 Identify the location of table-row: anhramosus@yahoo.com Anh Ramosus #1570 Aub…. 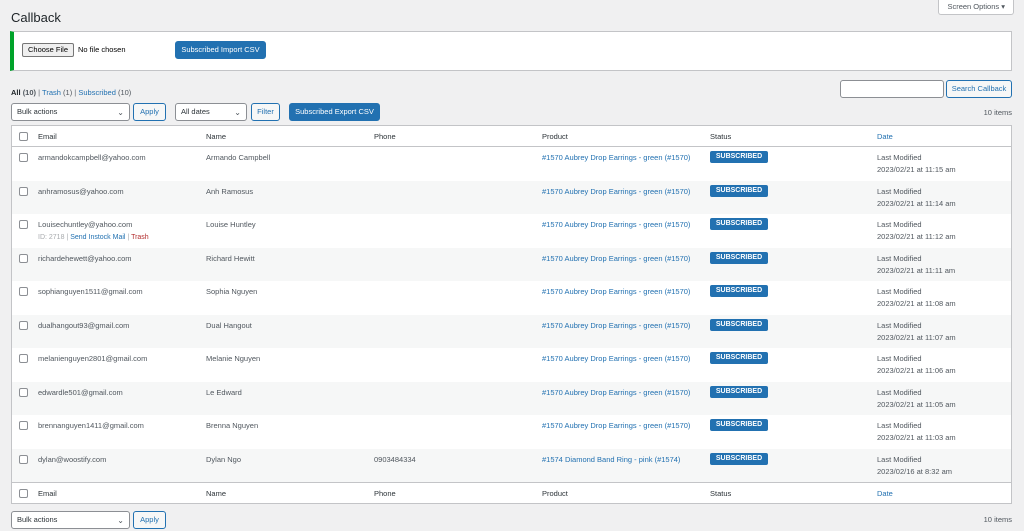
(511, 197).